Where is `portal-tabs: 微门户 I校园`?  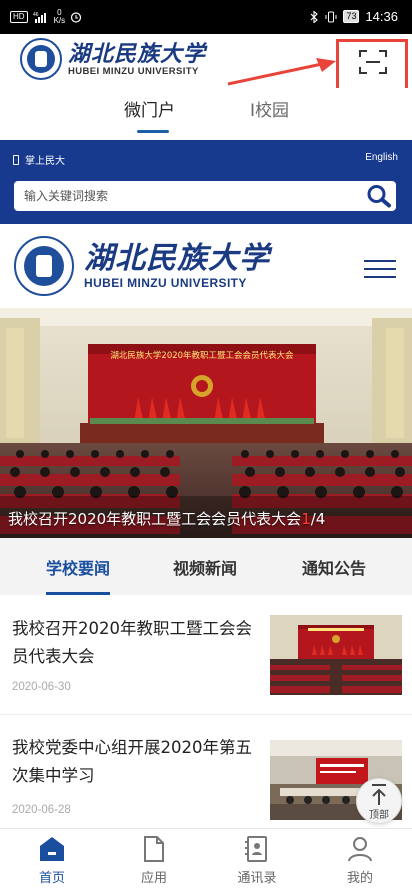 portal-tabs: 微门户 I校园 is located at coordinates (206, 114).